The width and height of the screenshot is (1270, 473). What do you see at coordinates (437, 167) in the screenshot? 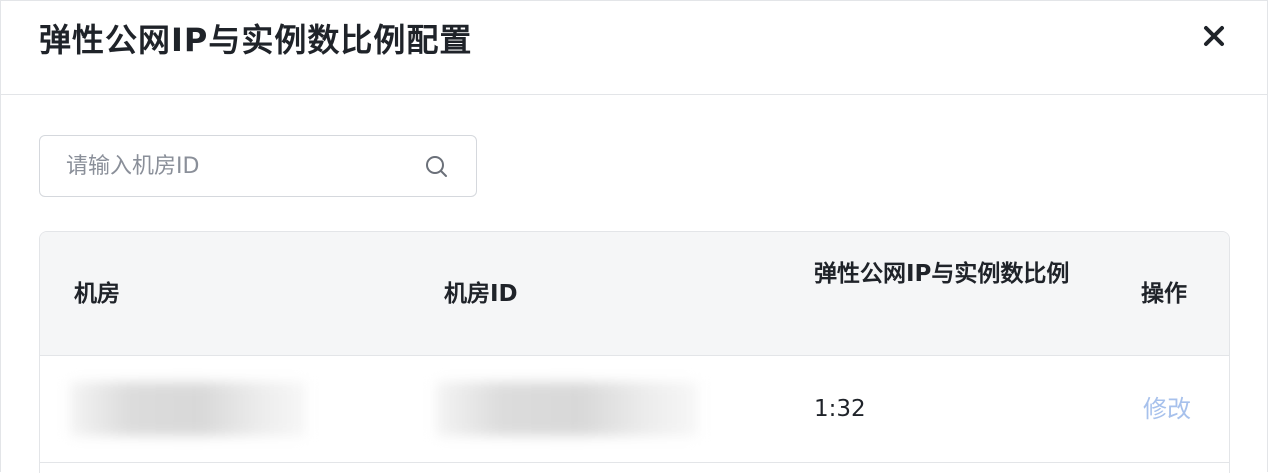
I see `search-icon` at bounding box center [437, 167].